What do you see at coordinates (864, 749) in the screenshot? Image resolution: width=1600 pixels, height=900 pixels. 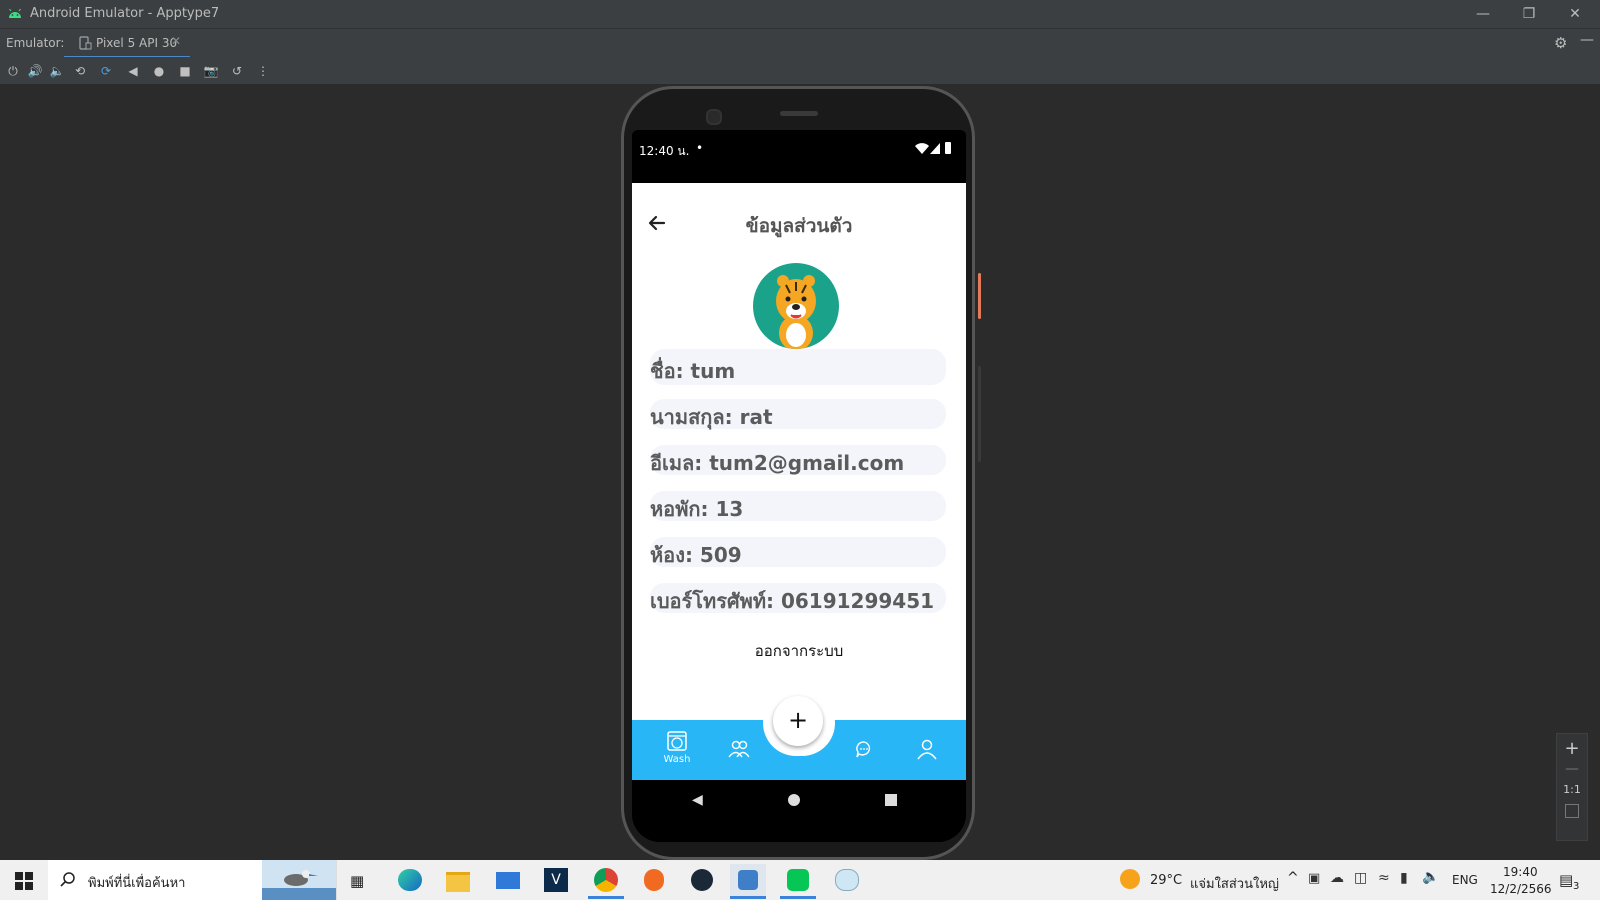 I see `chat-icon` at bounding box center [864, 749].